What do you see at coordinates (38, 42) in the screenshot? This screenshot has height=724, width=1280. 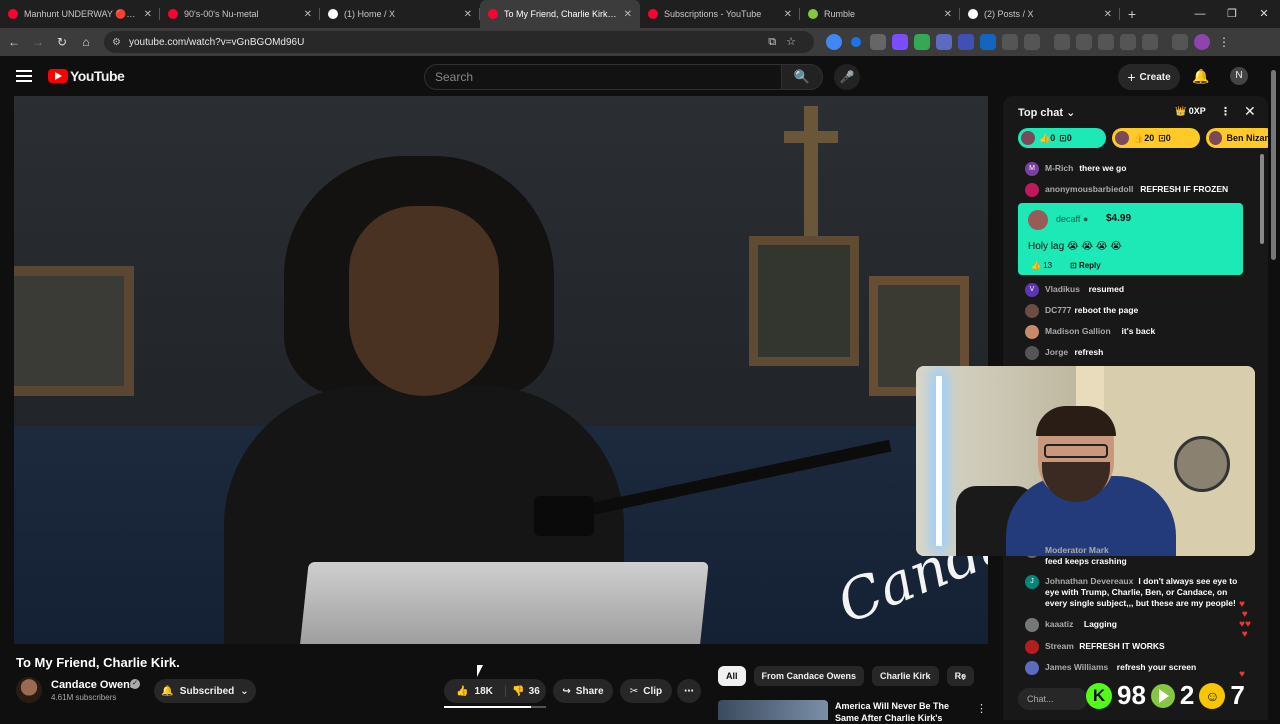 I see `forward-icon: →` at bounding box center [38, 42].